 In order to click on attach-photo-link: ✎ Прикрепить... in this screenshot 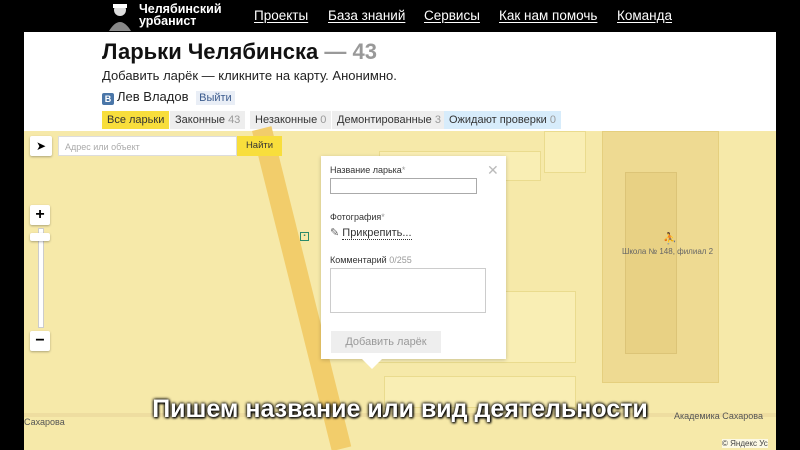, I will do `click(371, 233)`.